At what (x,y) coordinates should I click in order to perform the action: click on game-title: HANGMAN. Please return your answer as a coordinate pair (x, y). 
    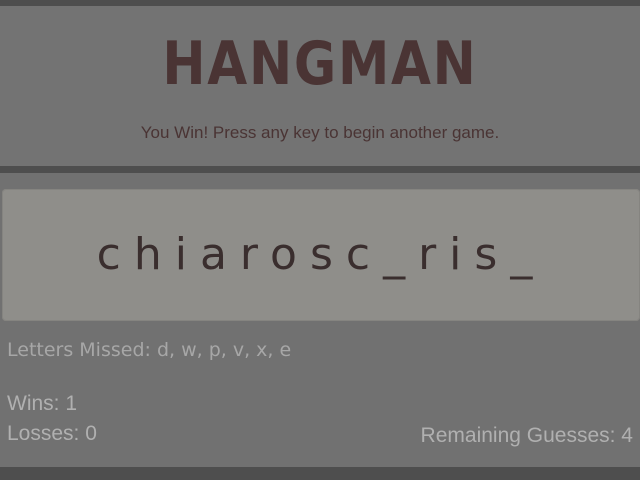
    Looking at the image, I should click on (320, 64).